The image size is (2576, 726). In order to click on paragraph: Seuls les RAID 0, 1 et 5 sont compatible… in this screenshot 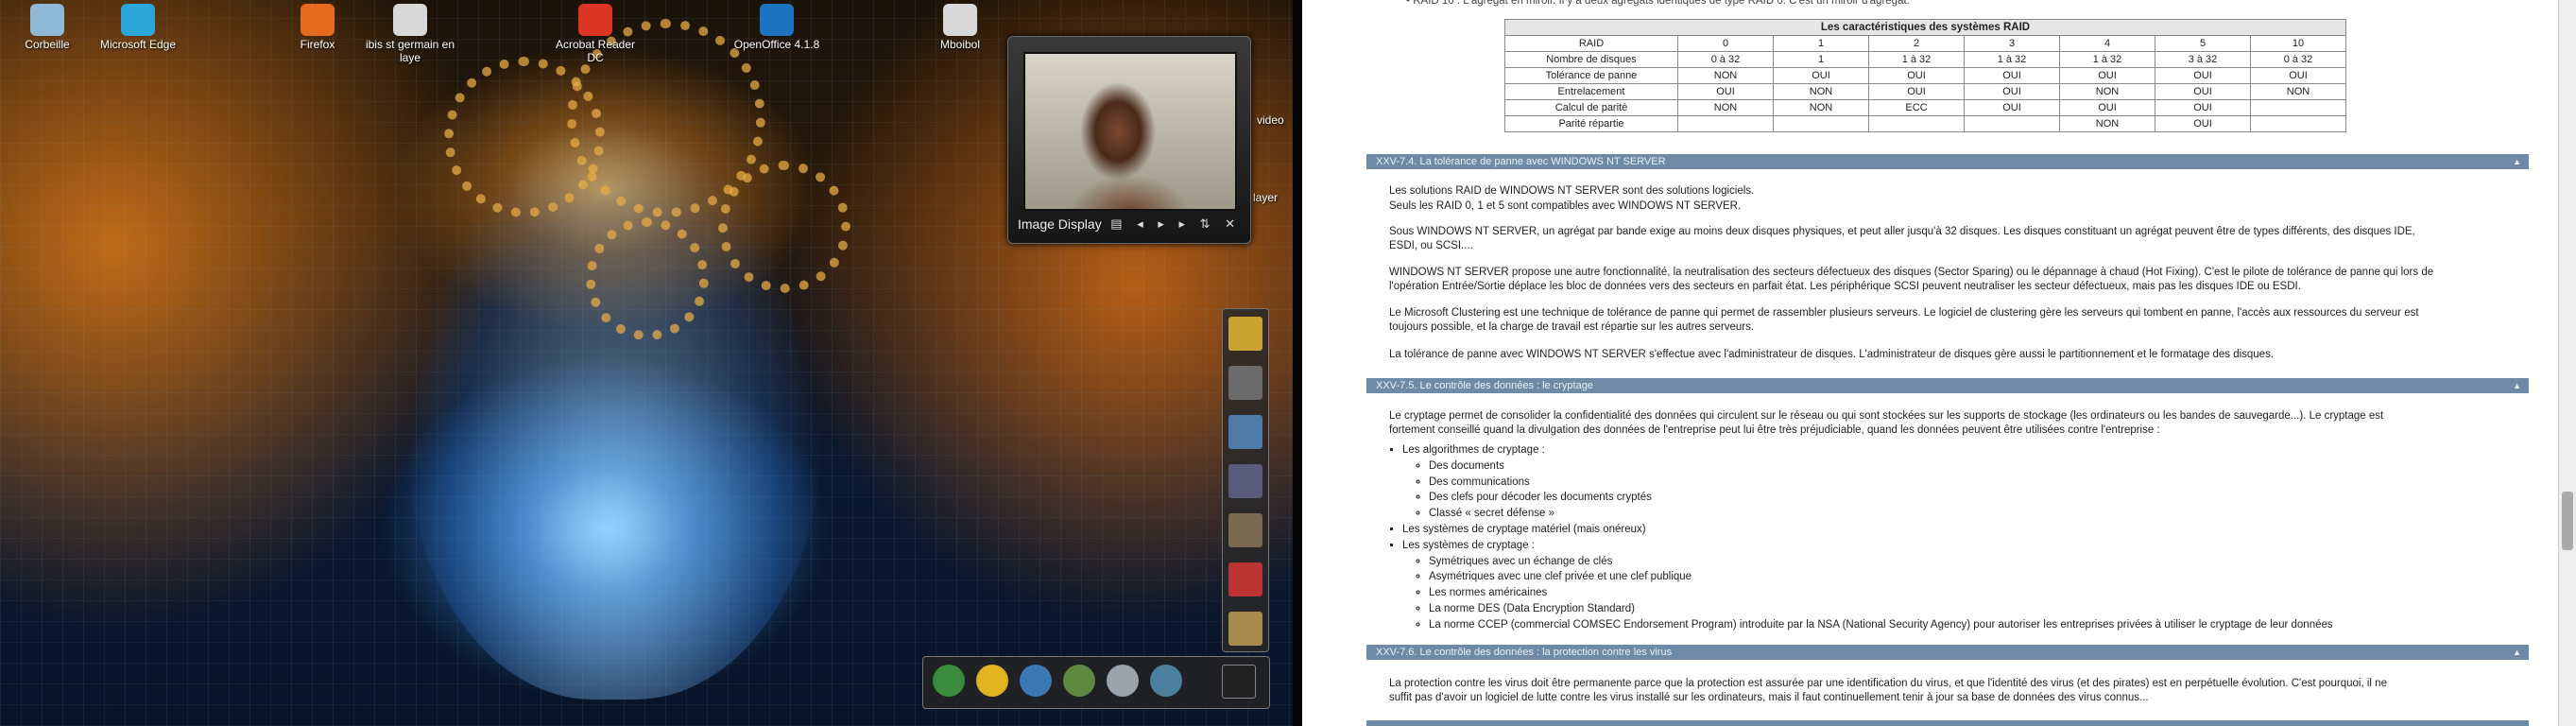, I will do `click(1565, 206)`.